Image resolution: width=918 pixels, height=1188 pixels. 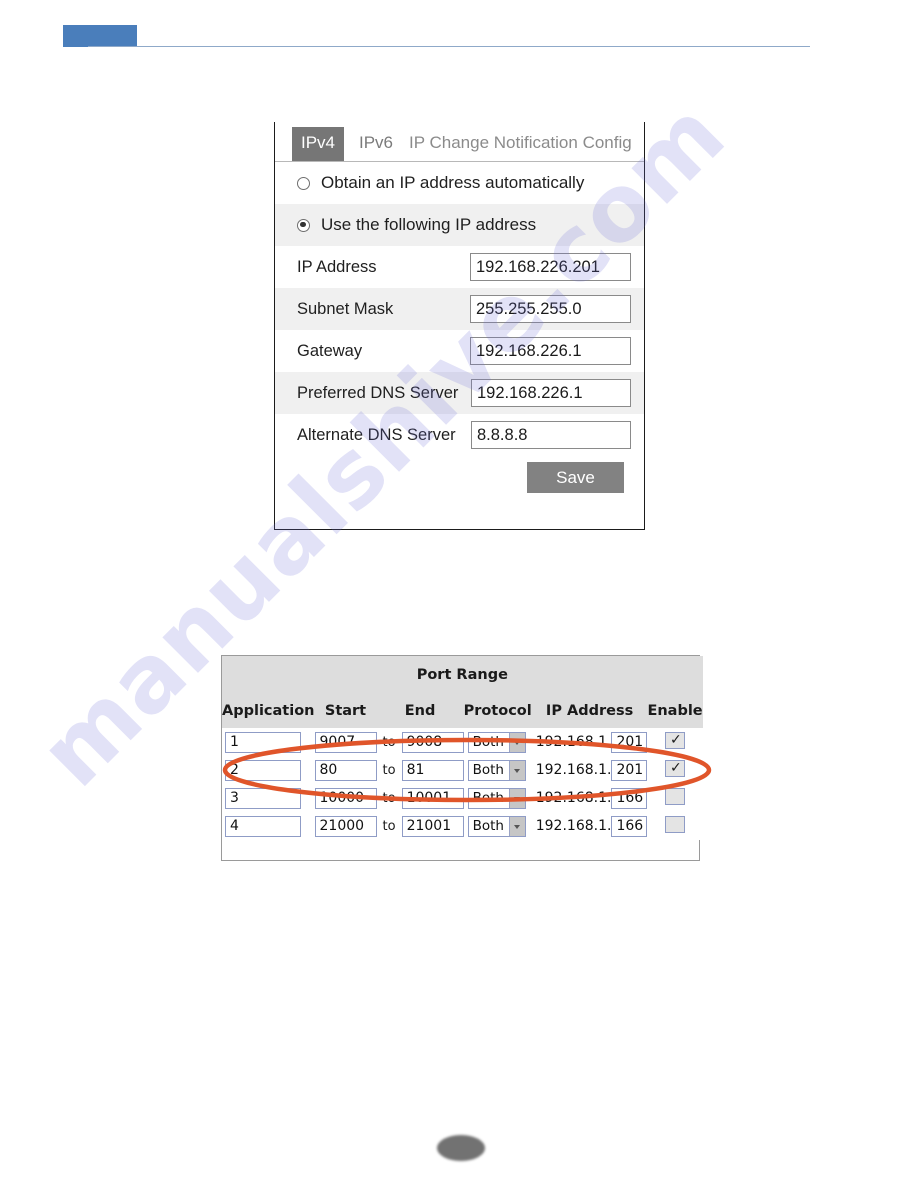 I want to click on cell-end-port: to 21001, so click(x=420, y=826).